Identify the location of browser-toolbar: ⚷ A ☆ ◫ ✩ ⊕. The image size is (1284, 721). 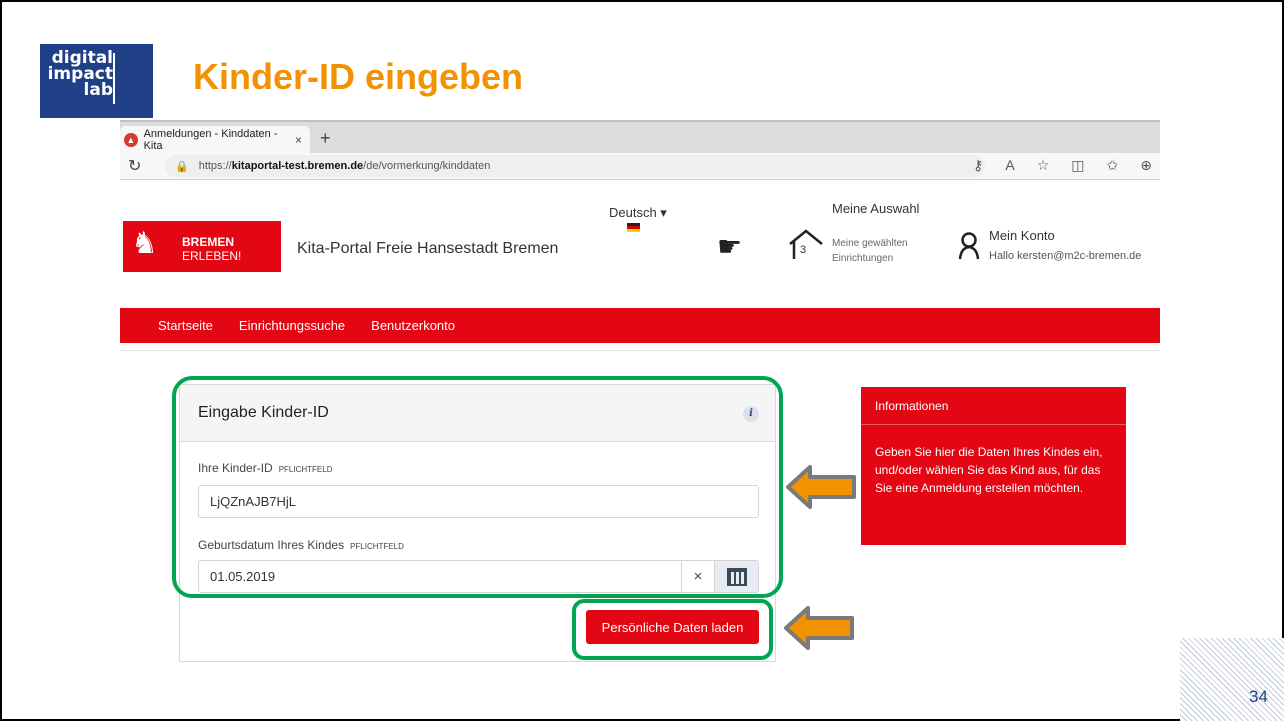
(1062, 165).